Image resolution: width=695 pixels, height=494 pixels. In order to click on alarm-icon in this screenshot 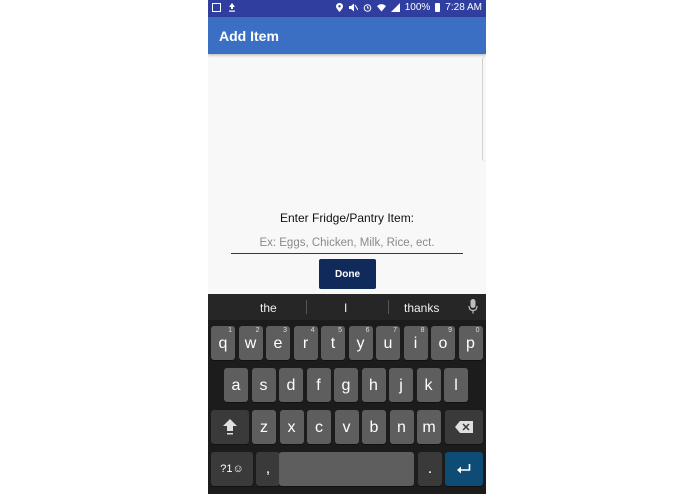, I will do `click(367, 7)`.